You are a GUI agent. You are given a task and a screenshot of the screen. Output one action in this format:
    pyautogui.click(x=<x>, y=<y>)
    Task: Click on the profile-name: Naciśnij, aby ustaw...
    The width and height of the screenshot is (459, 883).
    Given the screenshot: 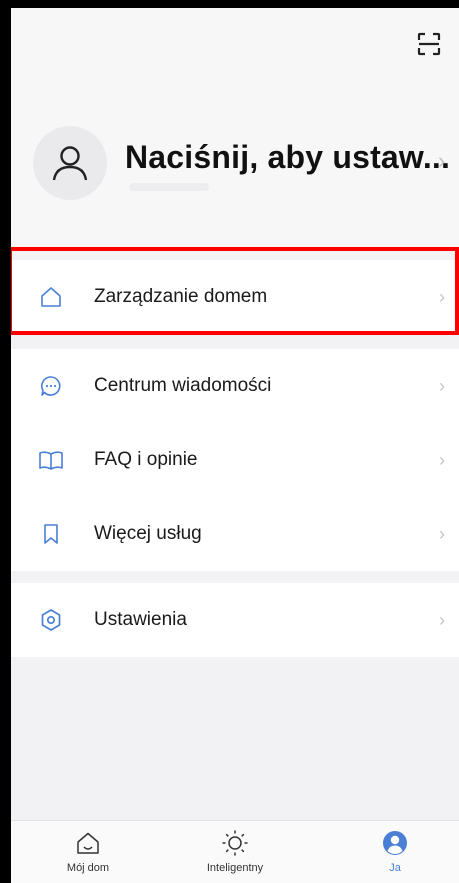 What is the action you would take?
    pyautogui.click(x=287, y=157)
    